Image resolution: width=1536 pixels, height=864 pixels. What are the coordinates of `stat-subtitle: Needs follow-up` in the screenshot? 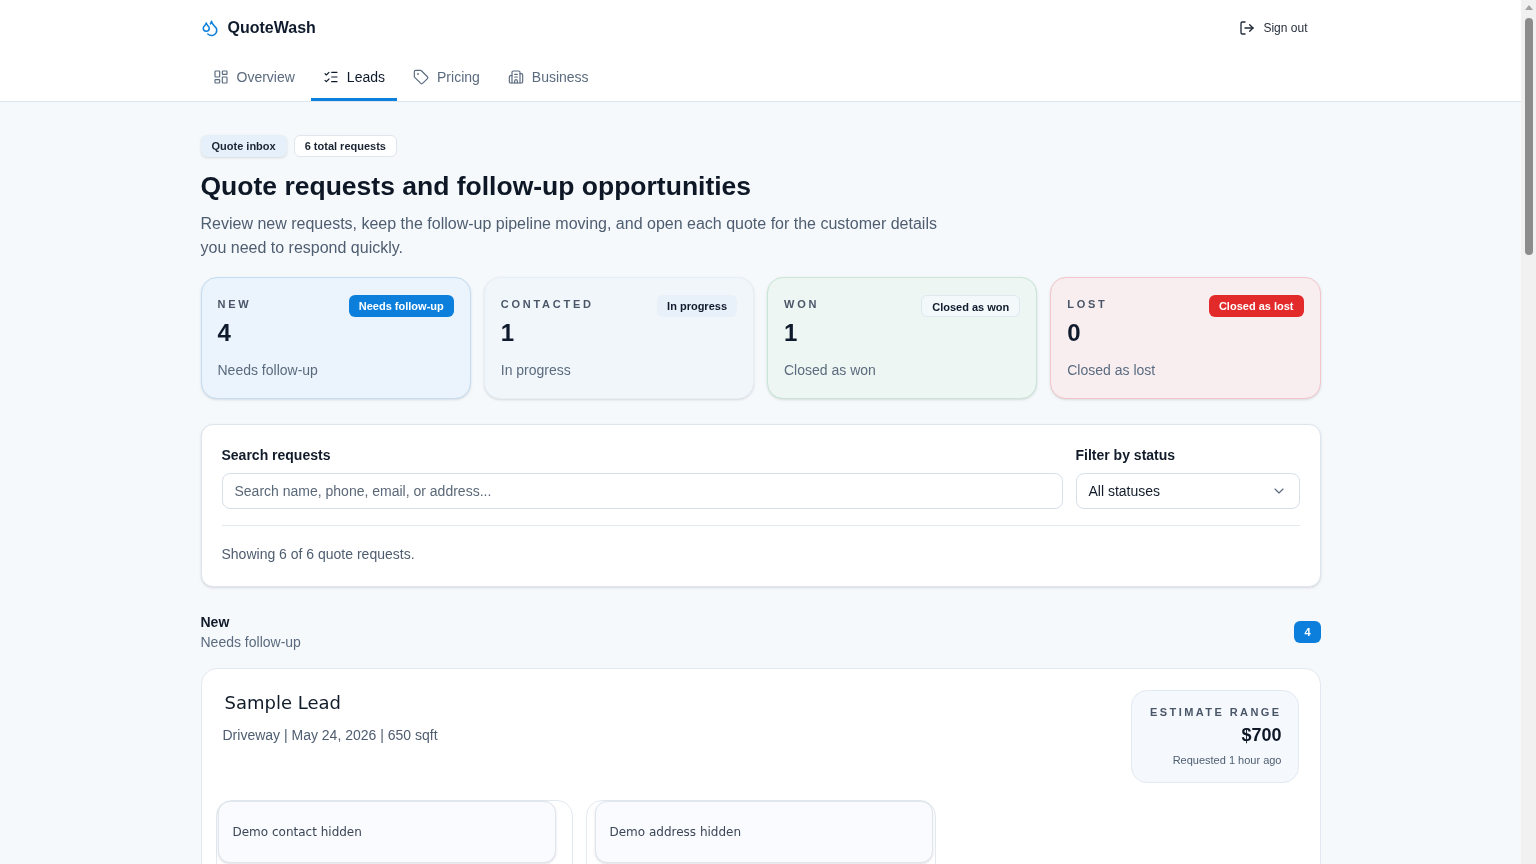 It's located at (268, 370).